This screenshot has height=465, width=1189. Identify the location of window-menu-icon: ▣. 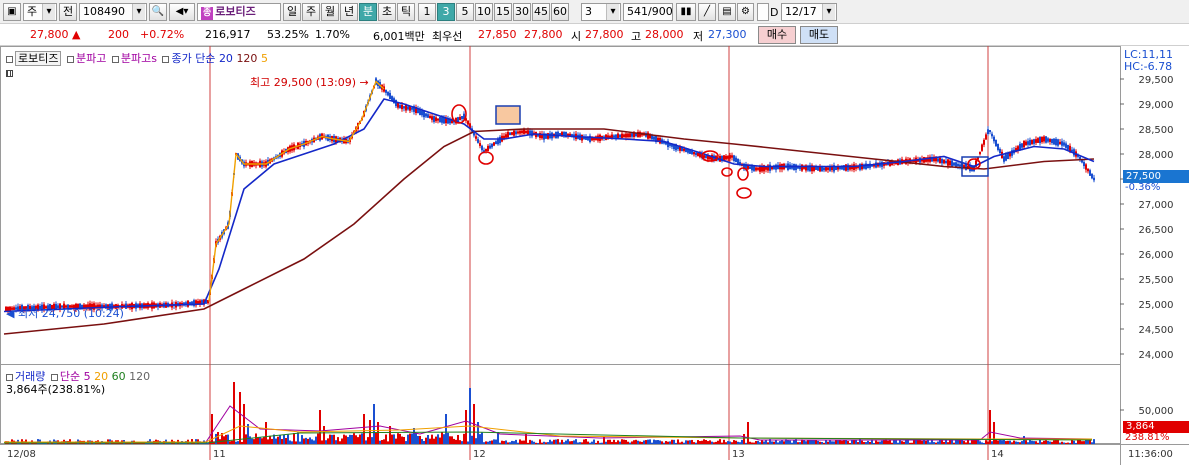
(12, 12).